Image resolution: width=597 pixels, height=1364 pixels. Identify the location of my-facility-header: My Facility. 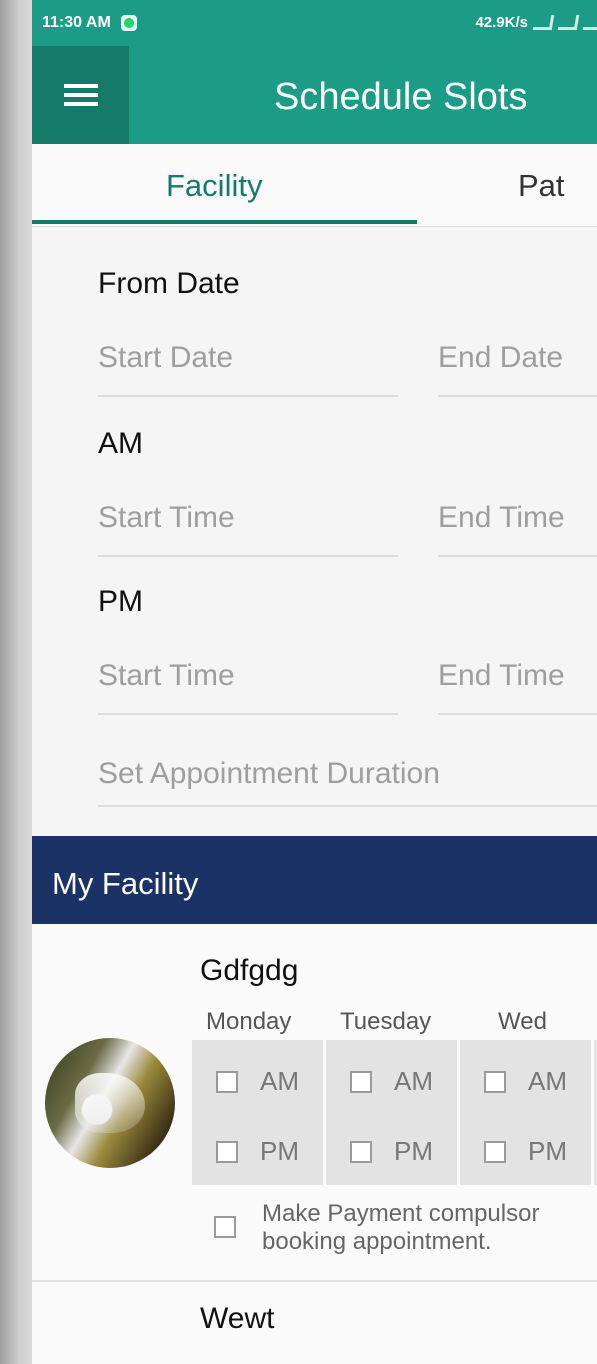
(314, 880).